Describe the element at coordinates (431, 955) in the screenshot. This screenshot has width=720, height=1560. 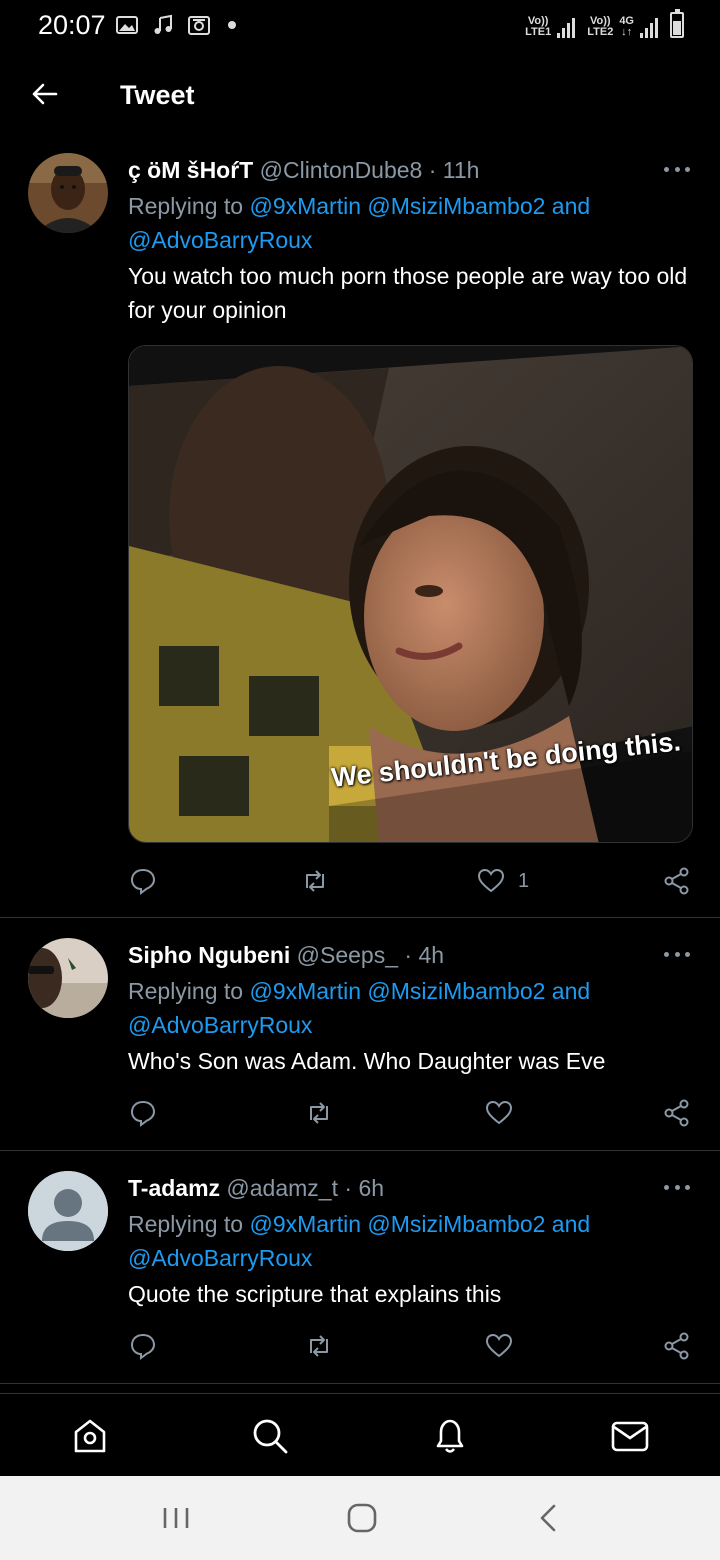
I see `timestamp: 4h` at that location.